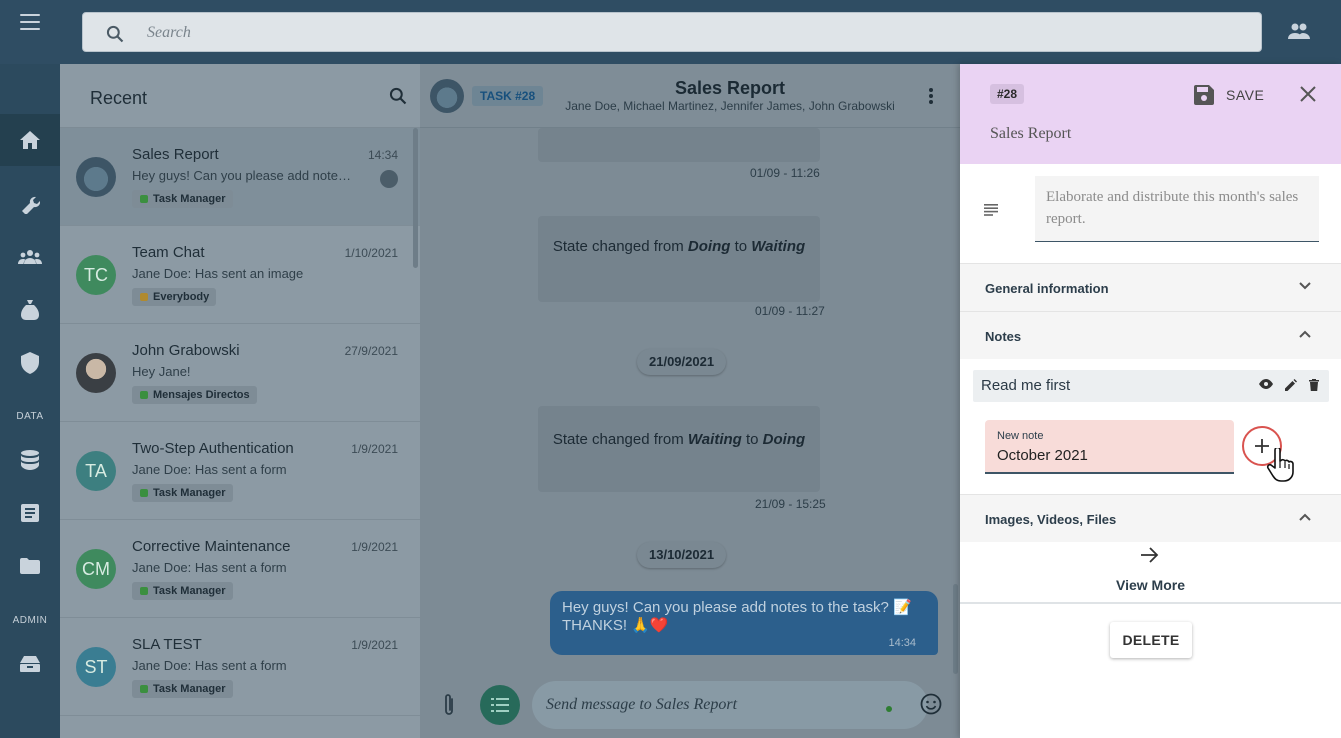 The image size is (1341, 738). What do you see at coordinates (1107, 455) in the screenshot?
I see `new-note-input` at bounding box center [1107, 455].